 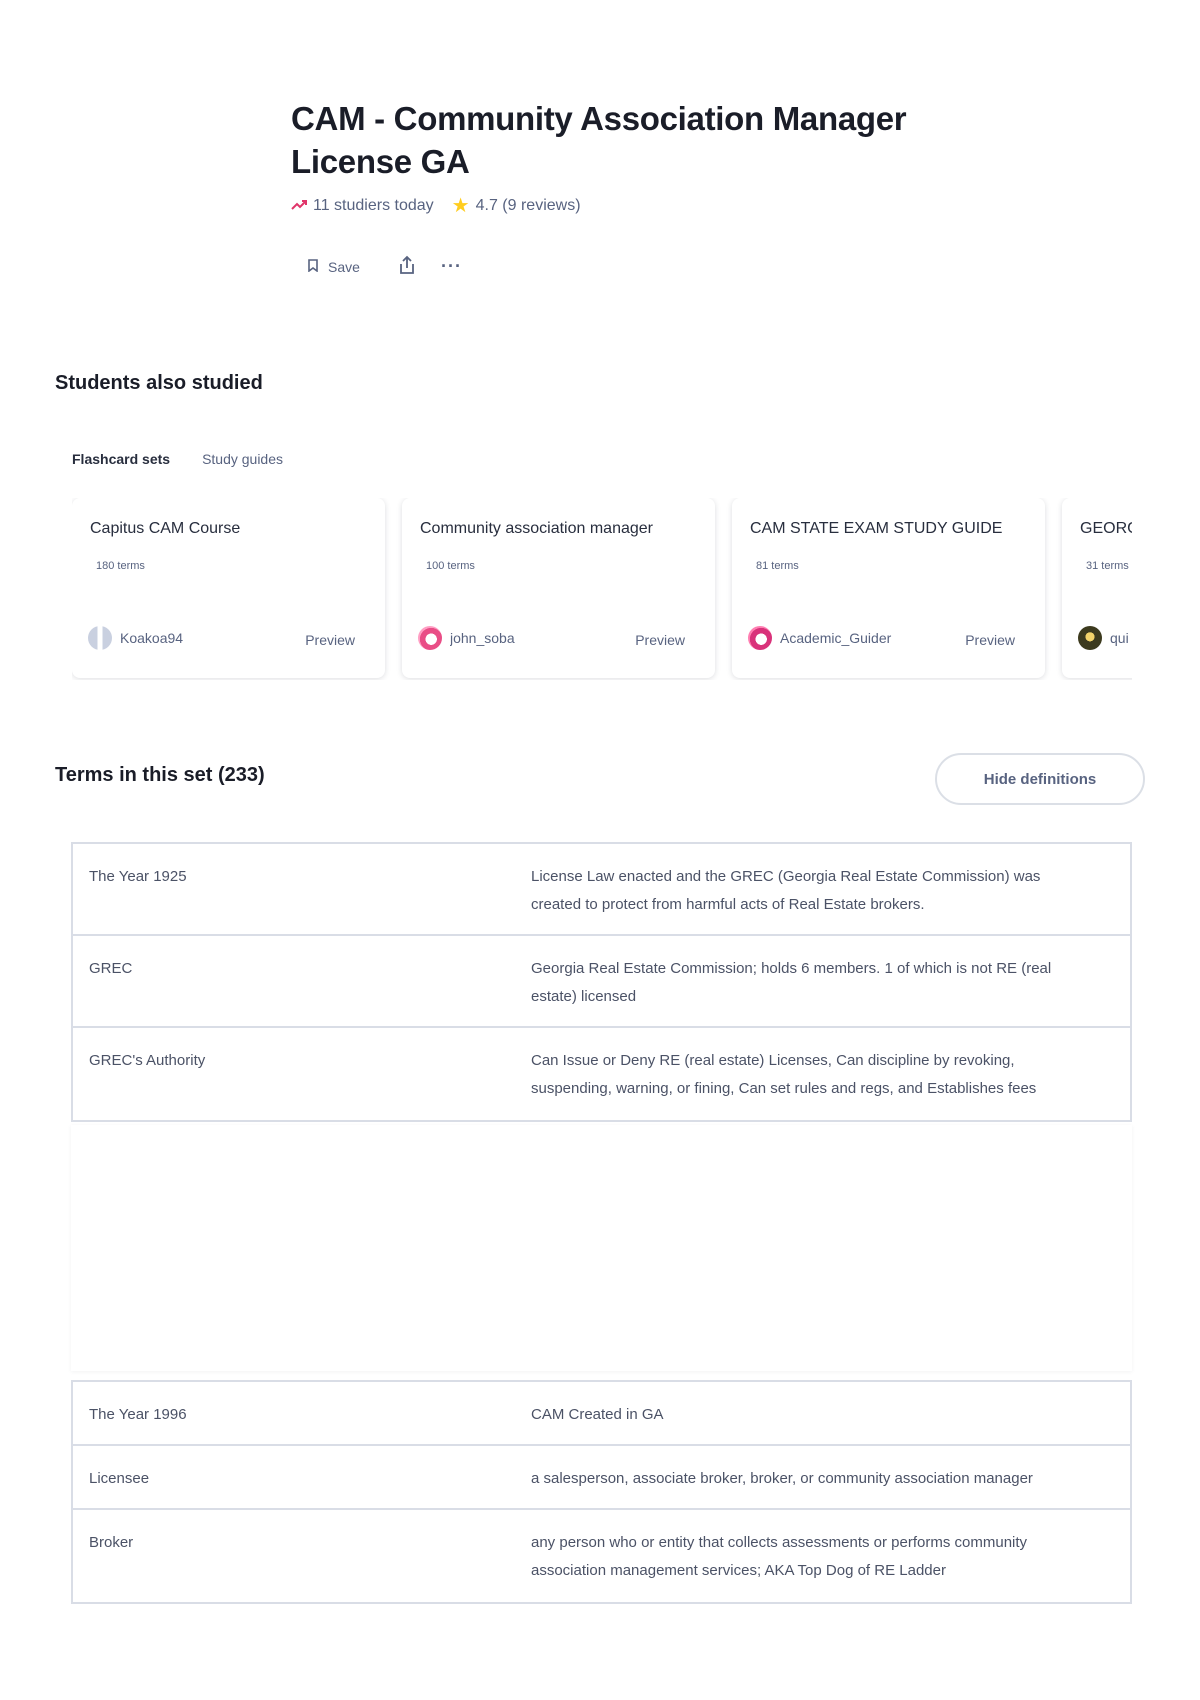 What do you see at coordinates (242, 459) in the screenshot?
I see `tab-study-guides: Study guides` at bounding box center [242, 459].